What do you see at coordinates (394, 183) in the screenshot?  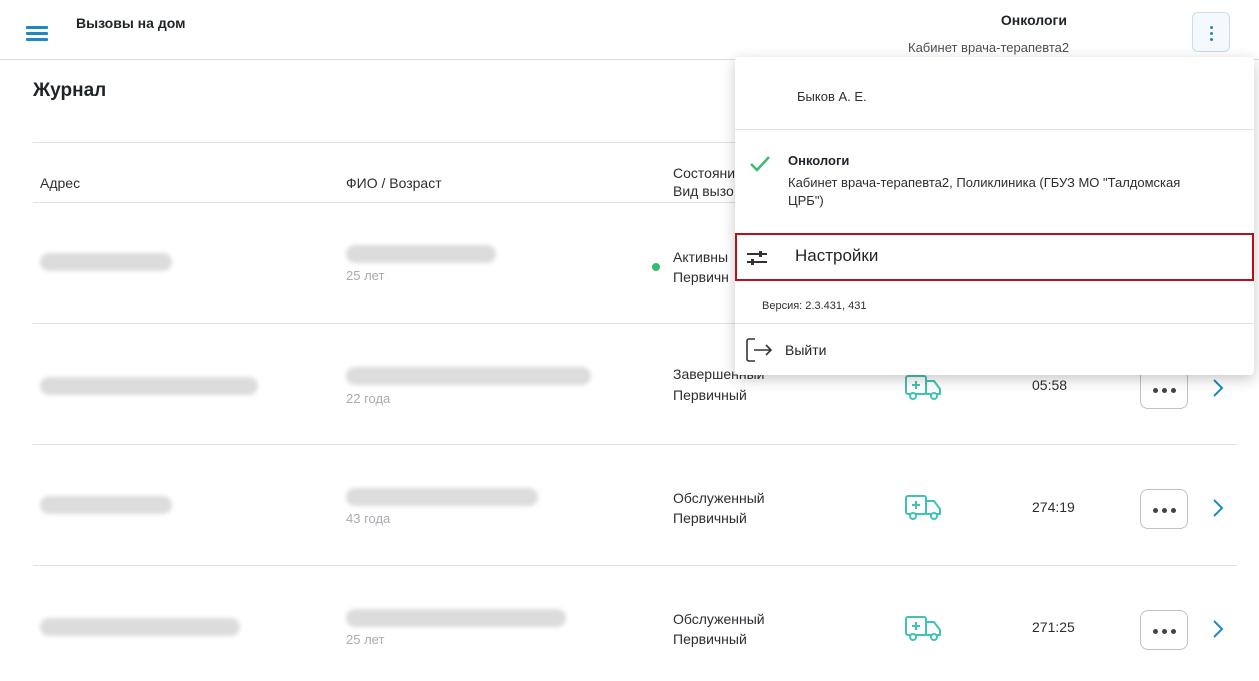 I see `column-header-fio-age: ФИО / Возраст` at bounding box center [394, 183].